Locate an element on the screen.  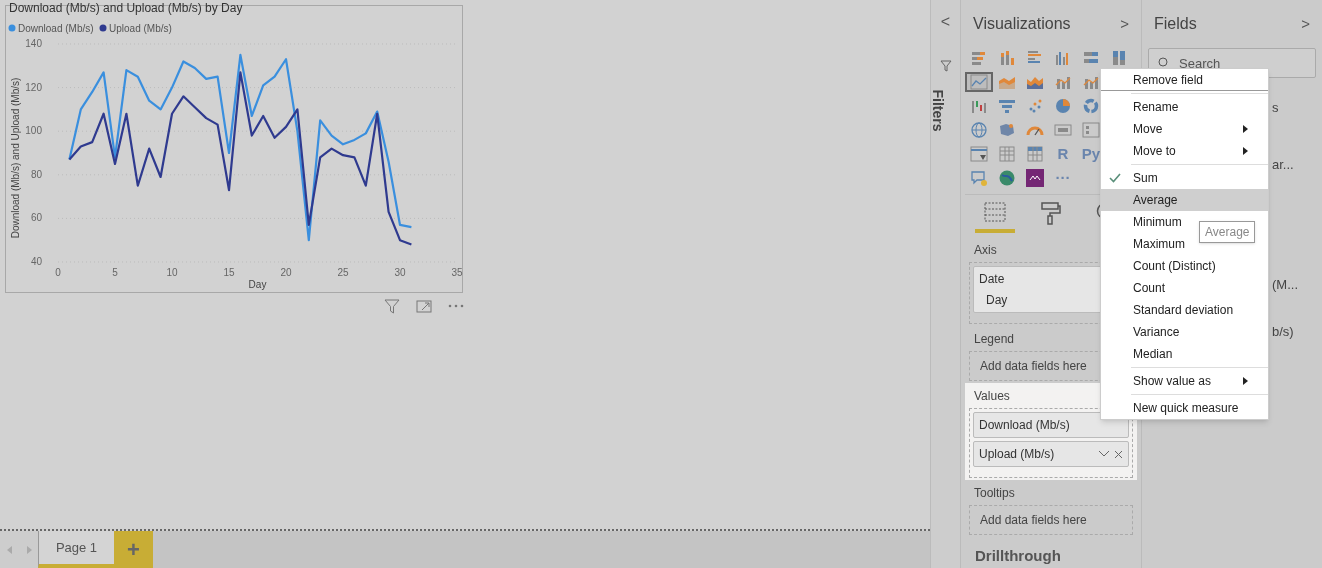
well-title: Legend is located at coordinates (994, 339).